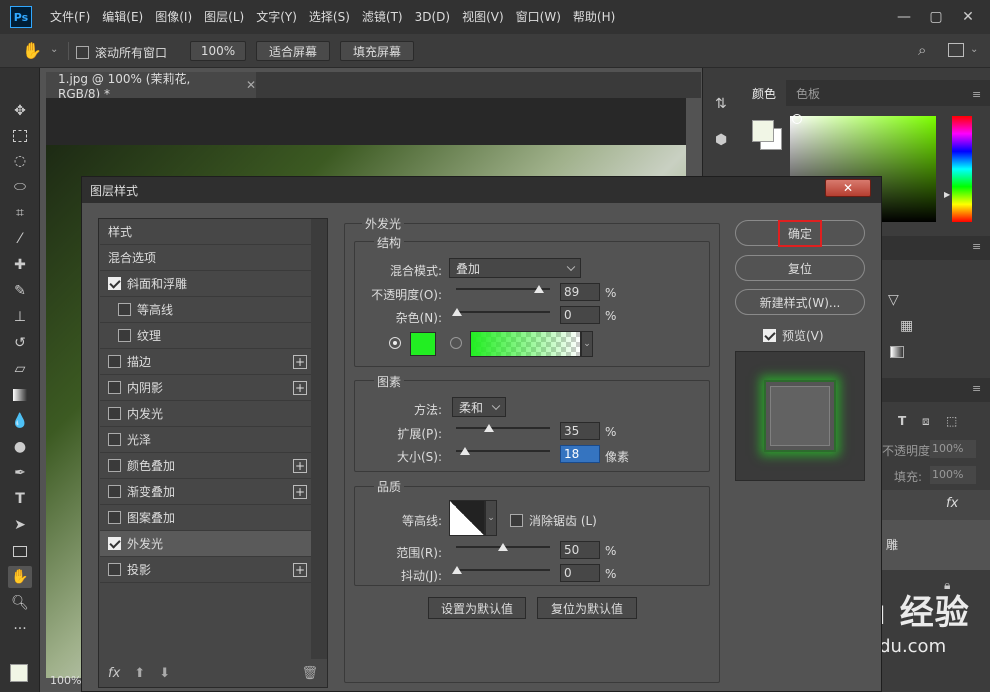 This screenshot has height=692, width=990. I want to click on opacity-input: 89, so click(580, 292).